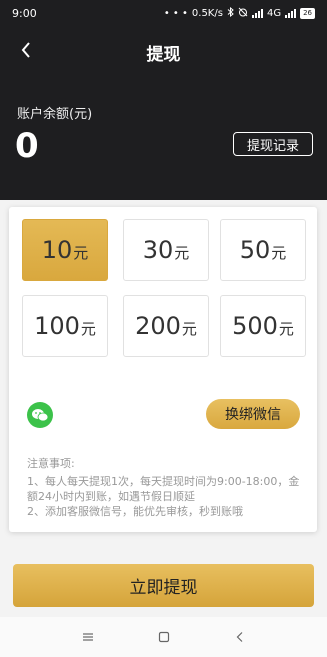 The height and width of the screenshot is (657, 327). Describe the element at coordinates (158, 250) in the screenshot. I see `amount-value: 30` at that location.